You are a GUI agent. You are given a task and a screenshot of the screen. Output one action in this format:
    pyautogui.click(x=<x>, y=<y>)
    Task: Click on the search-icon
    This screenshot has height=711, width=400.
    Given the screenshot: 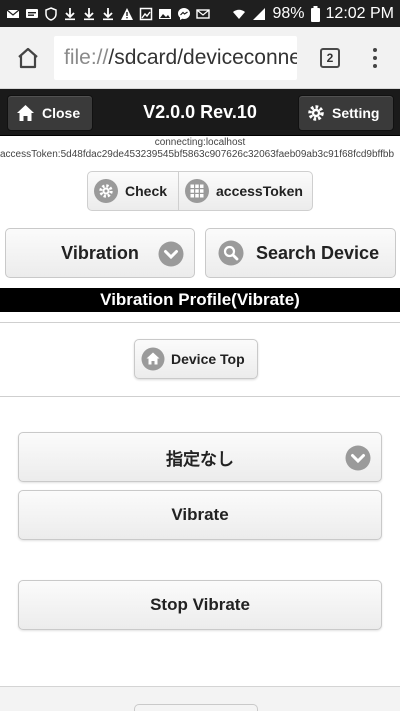 What is the action you would take?
    pyautogui.click(x=231, y=253)
    